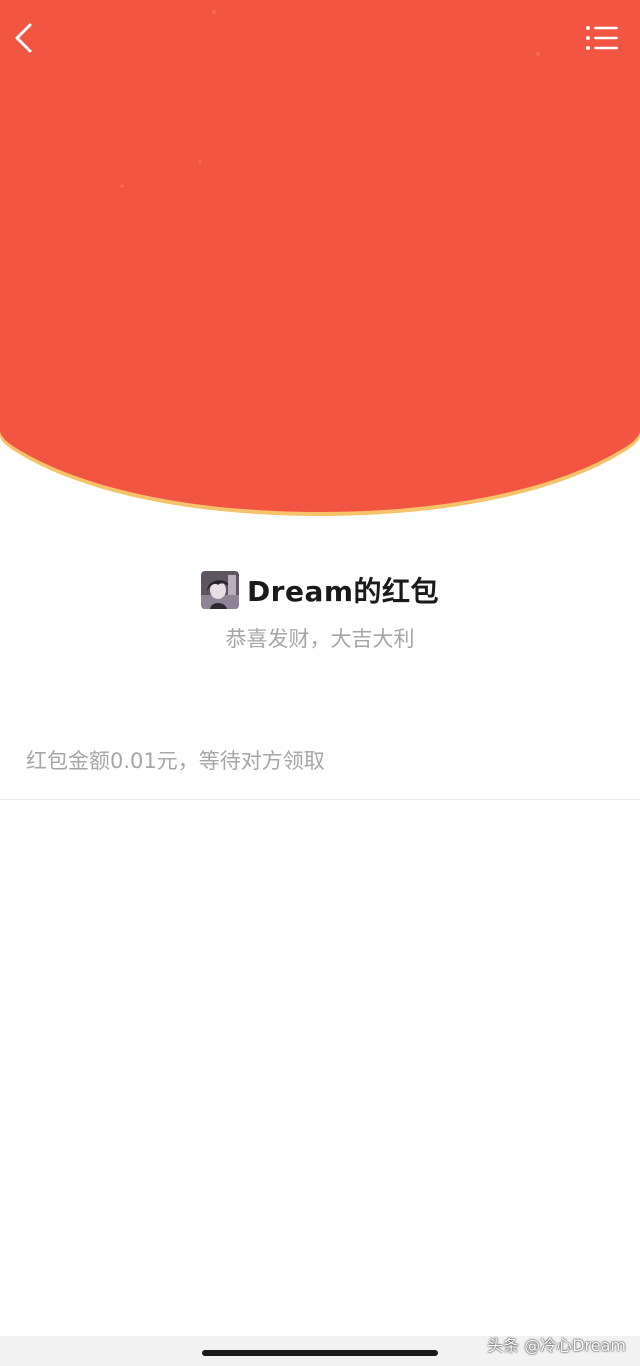 The image size is (640, 1366). I want to click on sender-row: Dream的红包, so click(320, 590).